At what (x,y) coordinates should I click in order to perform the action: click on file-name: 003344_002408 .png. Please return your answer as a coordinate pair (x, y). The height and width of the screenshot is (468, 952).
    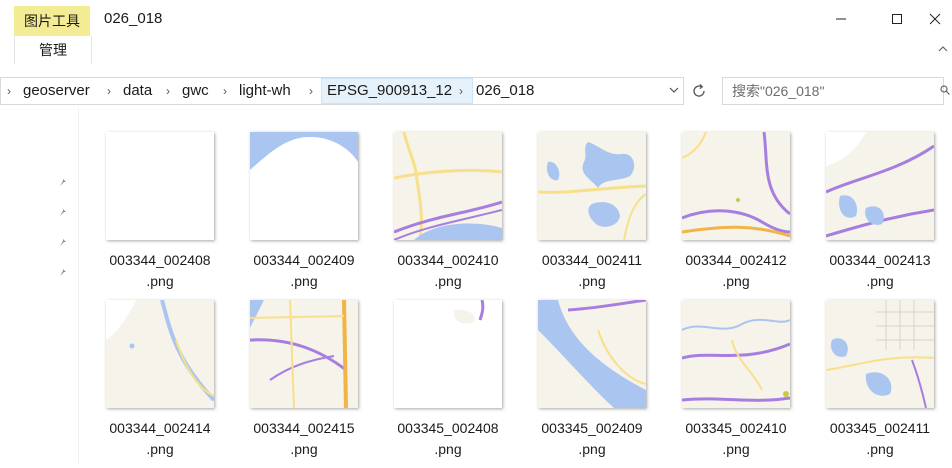
    Looking at the image, I should click on (160, 270).